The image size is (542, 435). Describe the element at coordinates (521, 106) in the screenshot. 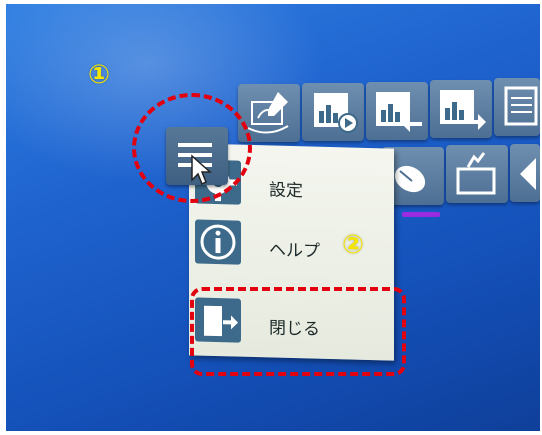

I see `document-icon` at that location.